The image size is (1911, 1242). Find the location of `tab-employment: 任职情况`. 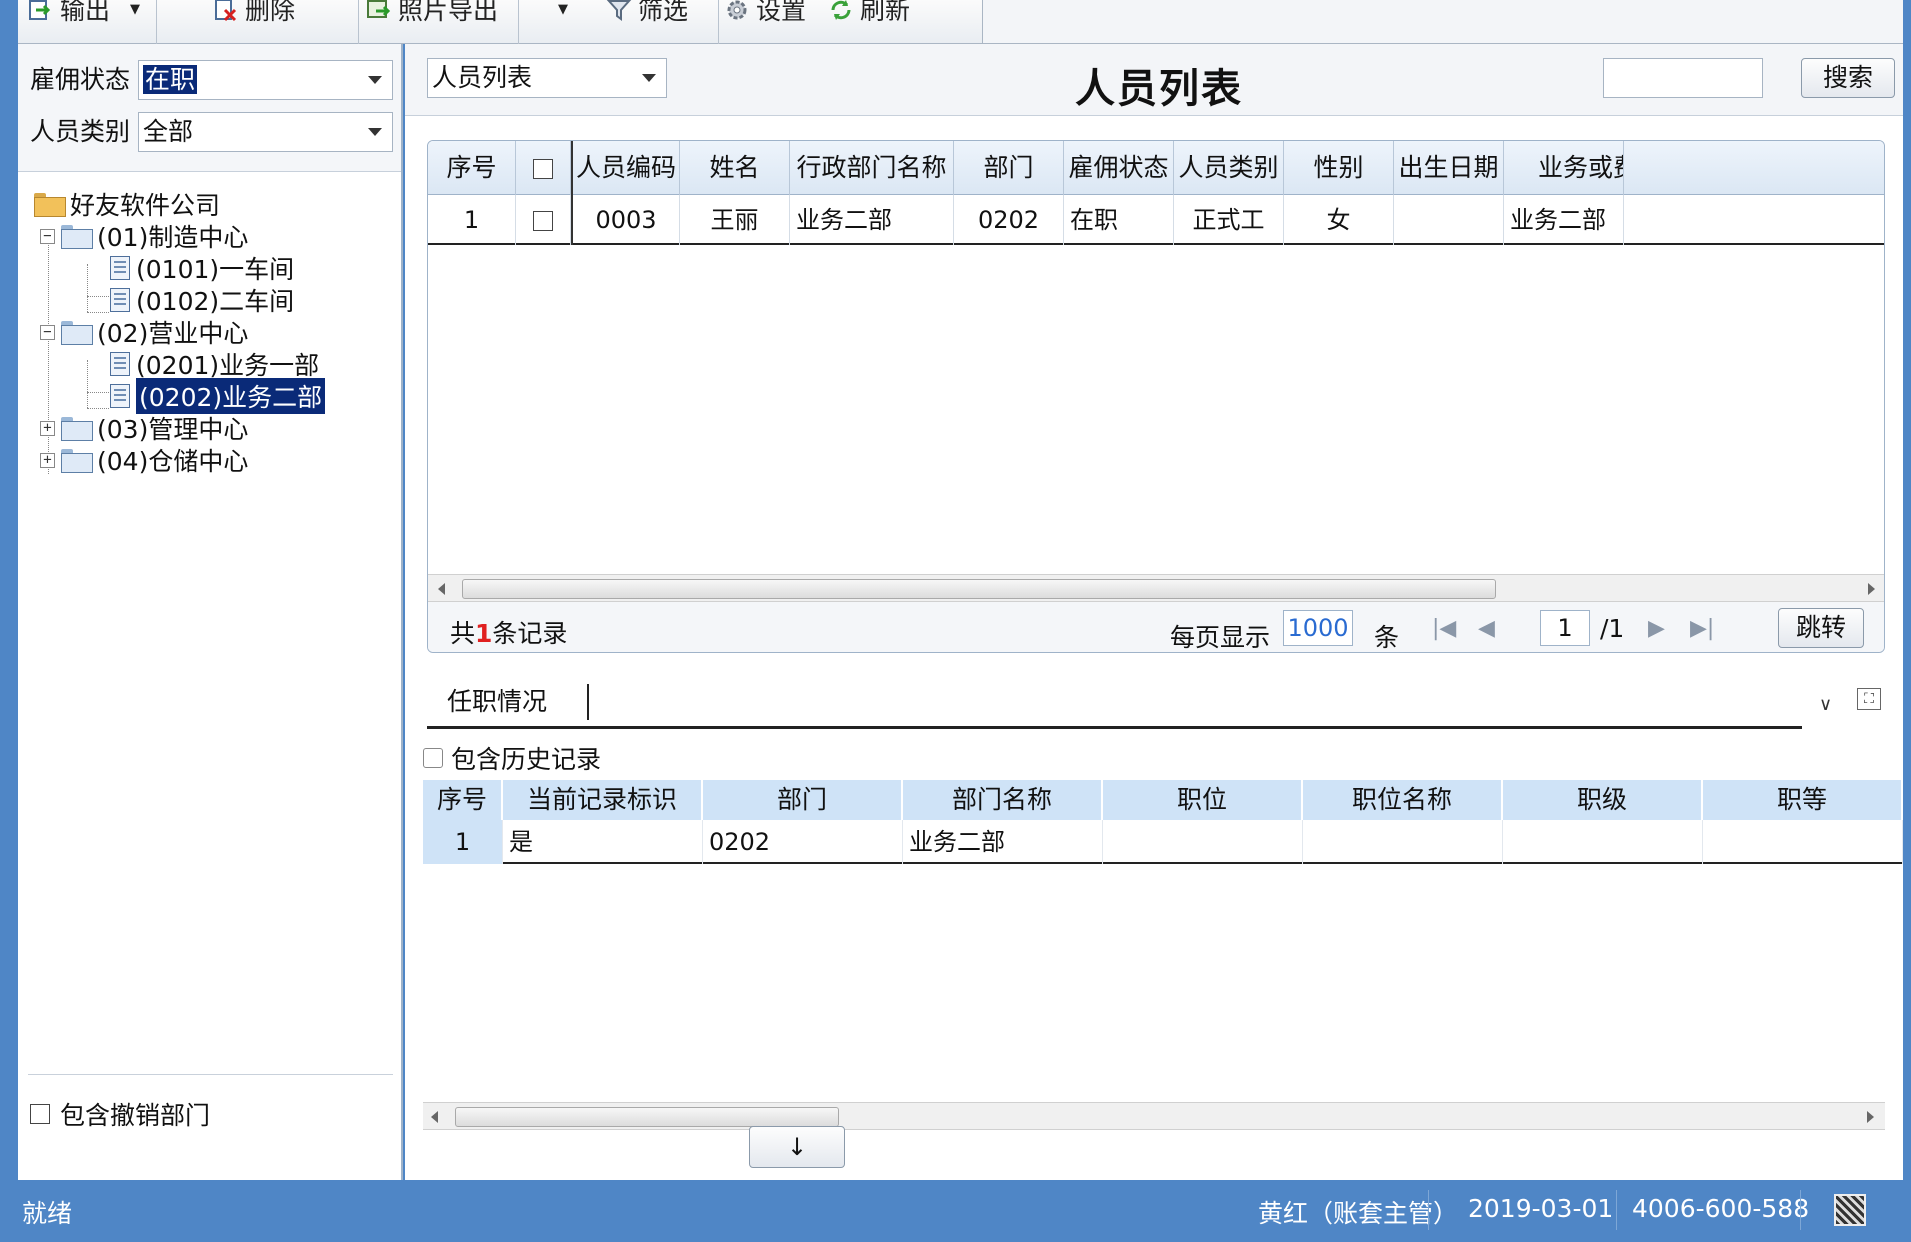

tab-employment: 任职情况 is located at coordinates (507, 702).